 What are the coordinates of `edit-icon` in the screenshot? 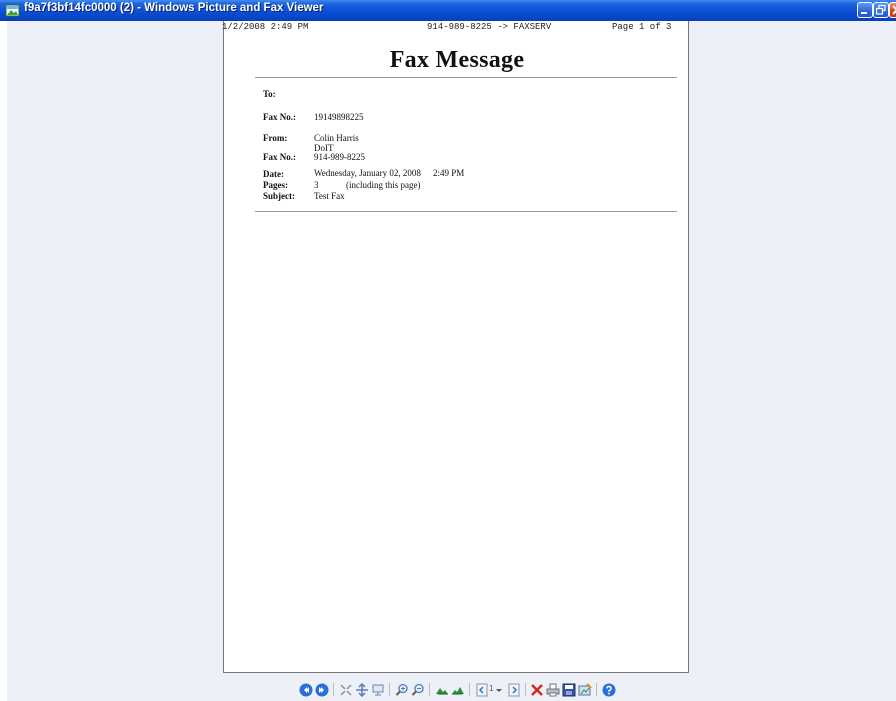 It's located at (585, 690).